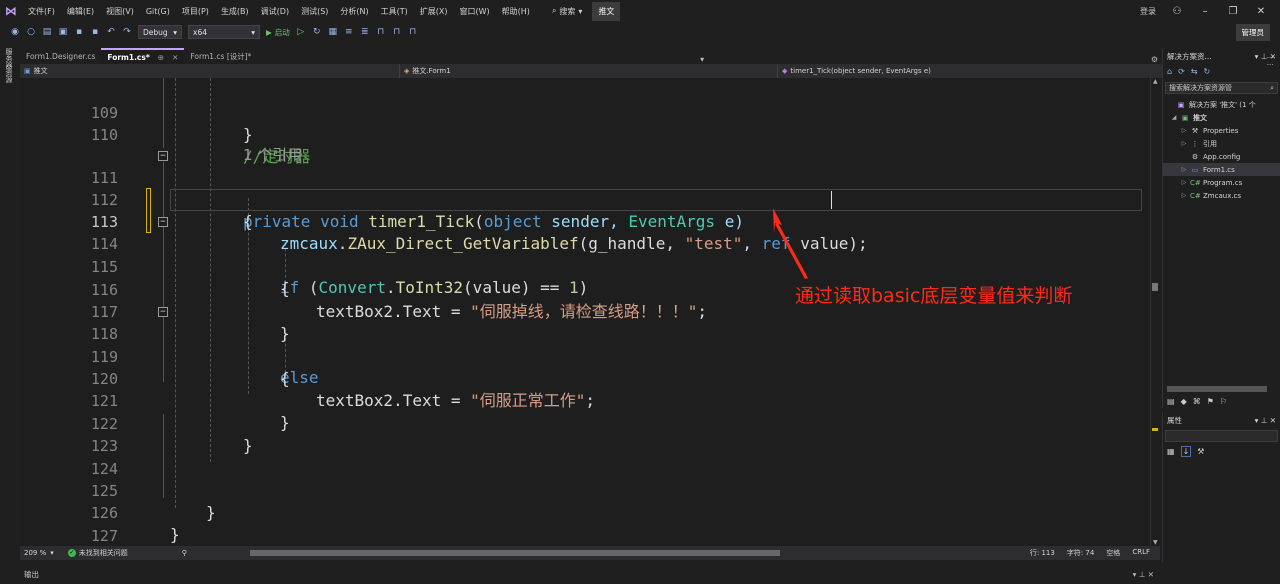 Image resolution: width=1280 pixels, height=584 pixels. I want to click on menu-edit: 编辑(E), so click(80, 11).